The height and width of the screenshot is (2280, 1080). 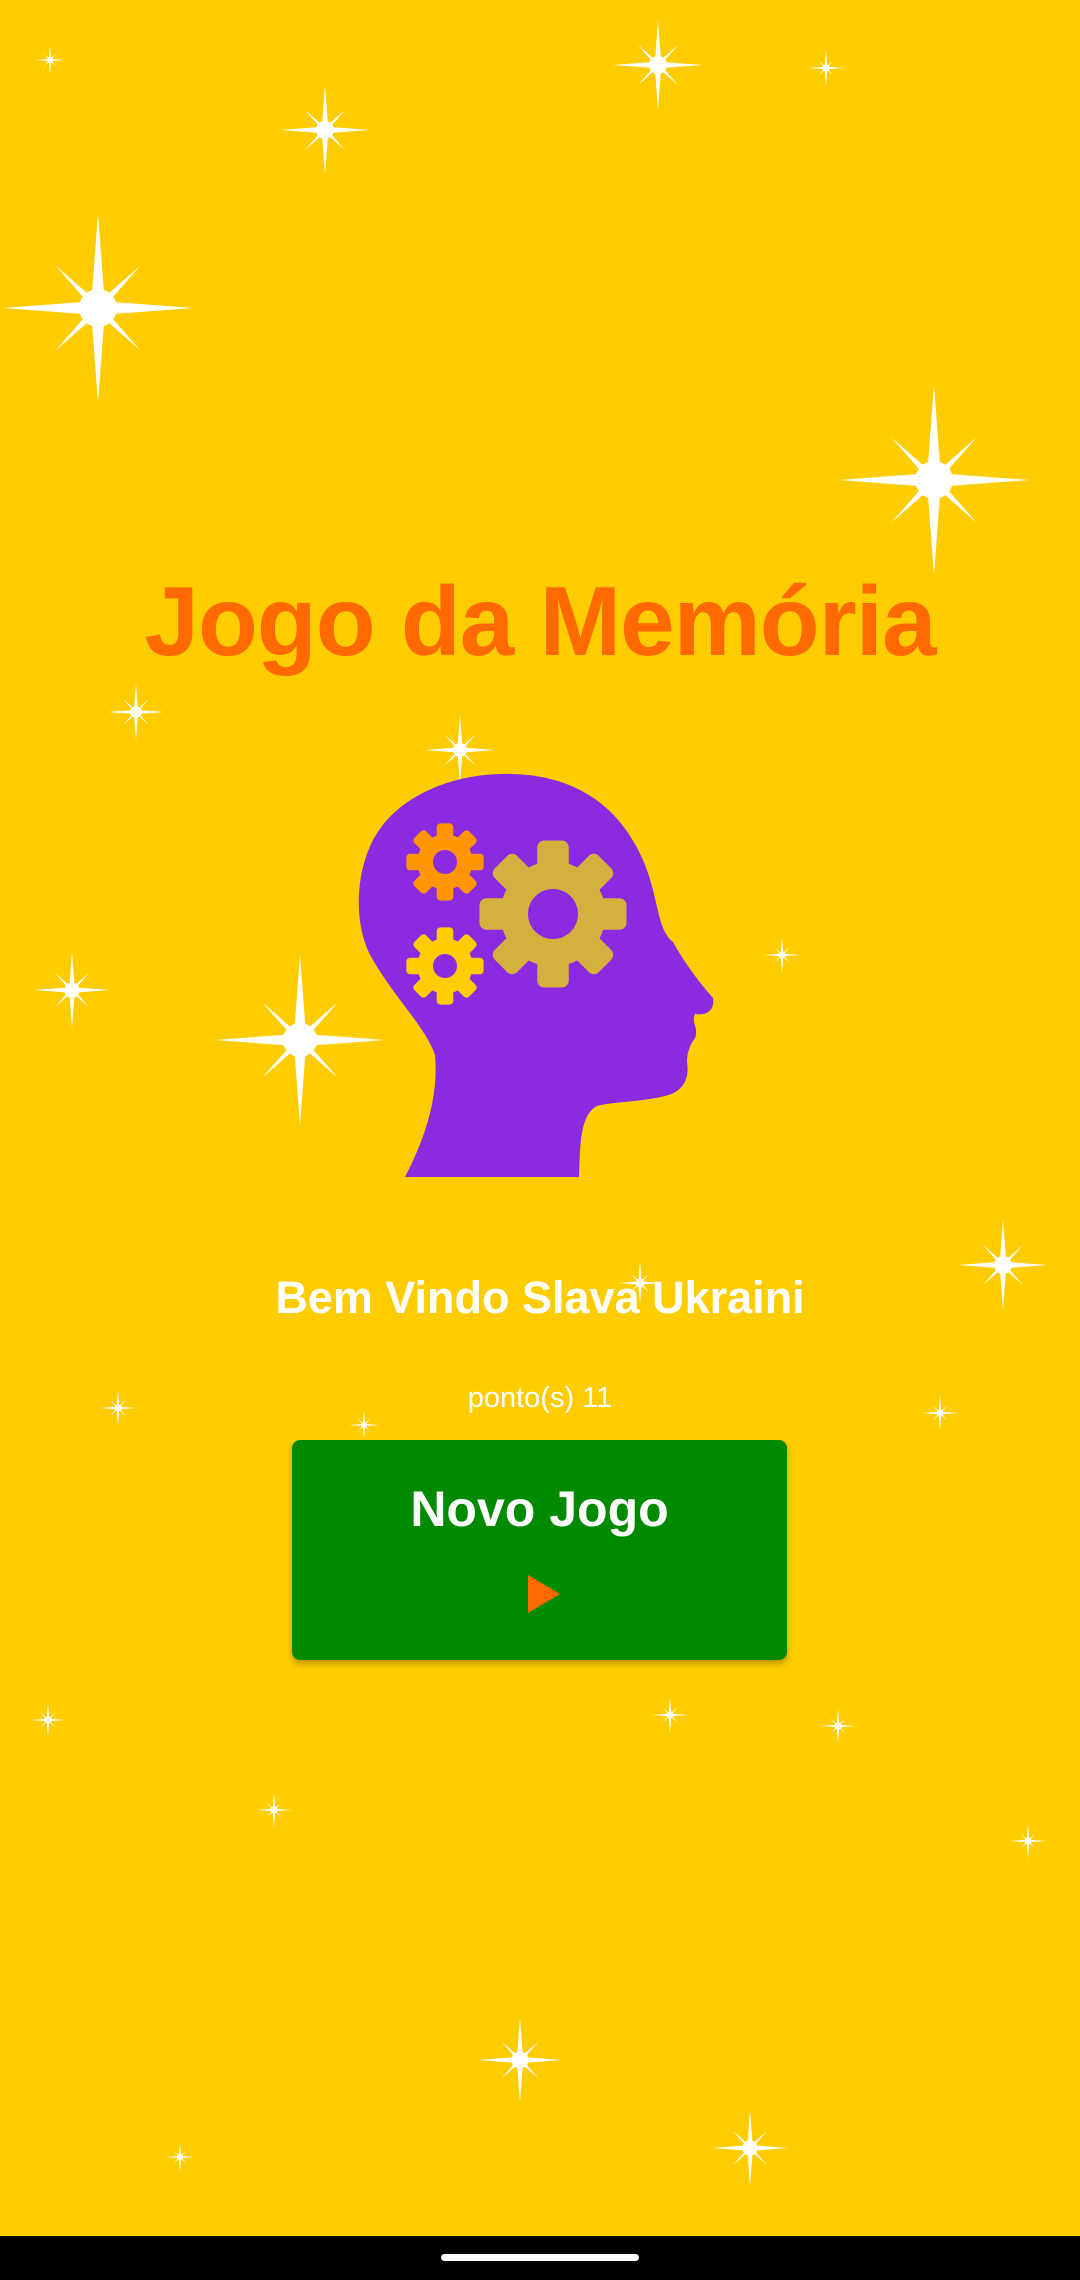 What do you see at coordinates (544, 1594) in the screenshot?
I see `play-icon` at bounding box center [544, 1594].